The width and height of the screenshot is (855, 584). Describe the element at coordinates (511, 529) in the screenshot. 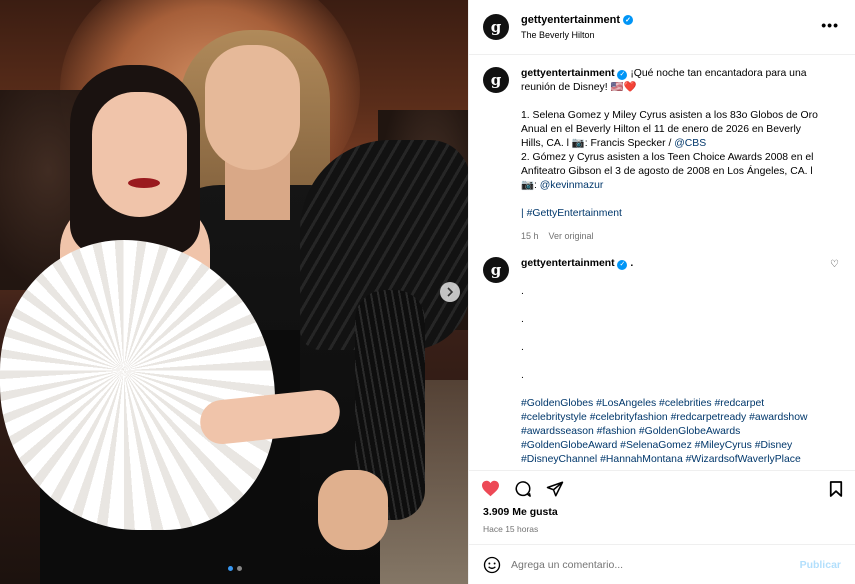

I see `post-timestamp: Hace 15 horas` at that location.